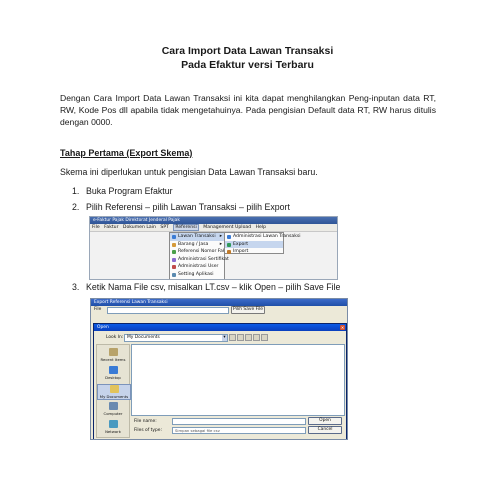 The height and width of the screenshot is (495, 495). I want to click on document-subtitle: Pada Efaktur versi Terbaru, so click(247, 65).